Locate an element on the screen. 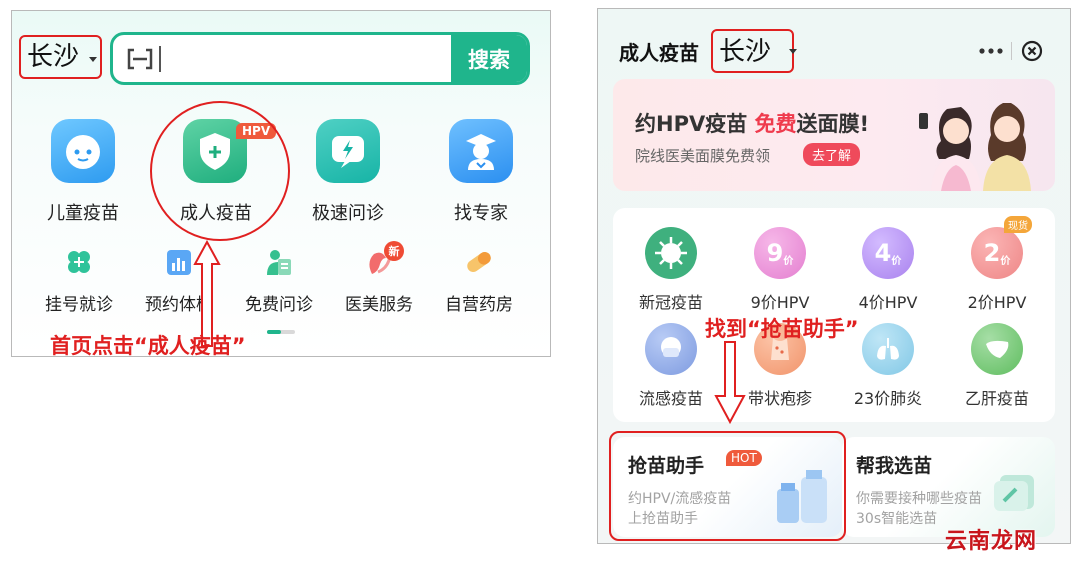 Image resolution: width=1078 pixels, height=564 pixels. banner-title-pre: 约HPV疫苗 is located at coordinates (695, 124).